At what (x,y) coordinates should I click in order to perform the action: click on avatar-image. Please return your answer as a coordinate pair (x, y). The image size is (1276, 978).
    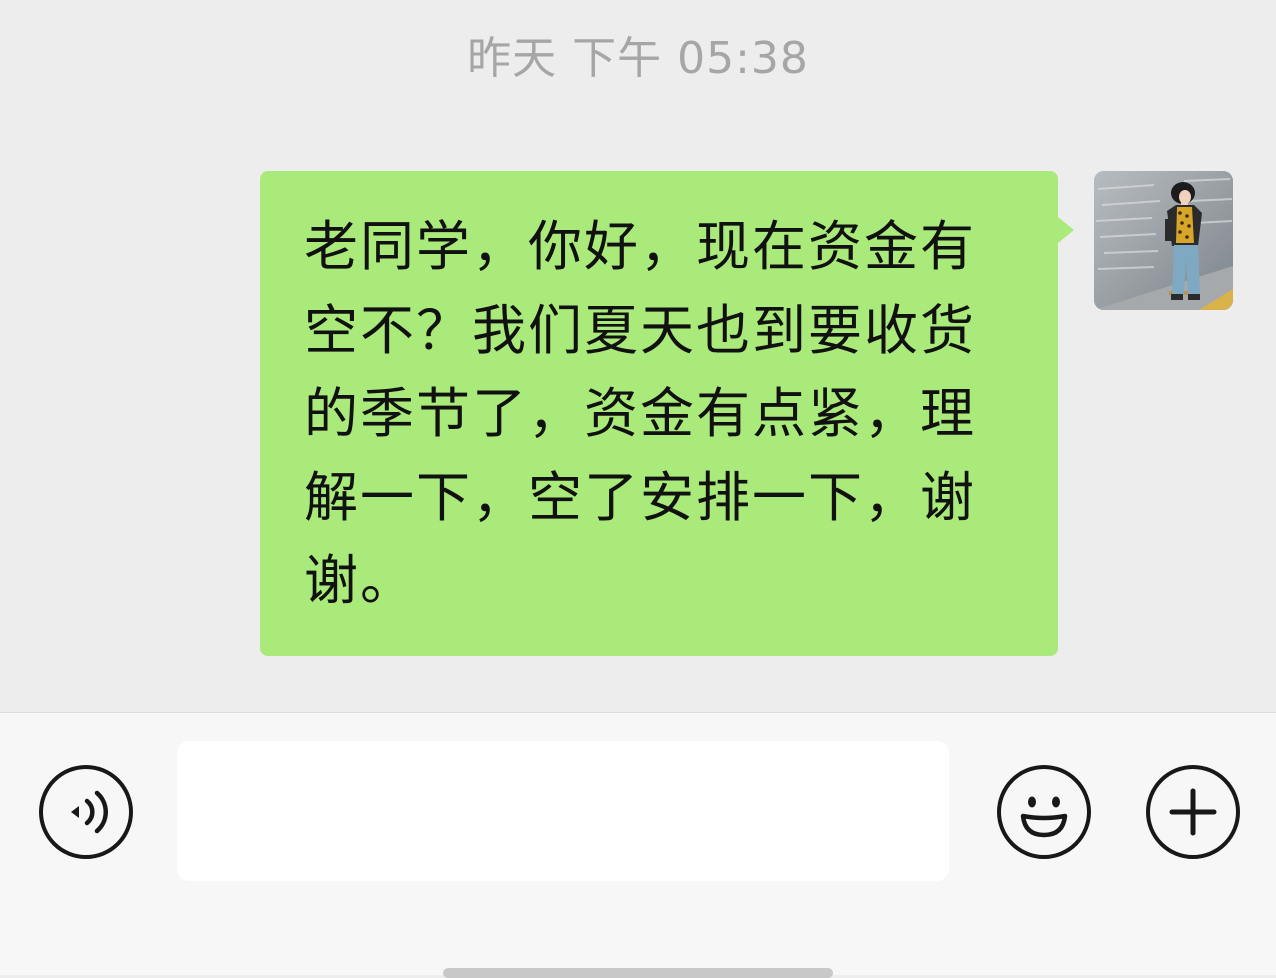
    Looking at the image, I should click on (1163, 240).